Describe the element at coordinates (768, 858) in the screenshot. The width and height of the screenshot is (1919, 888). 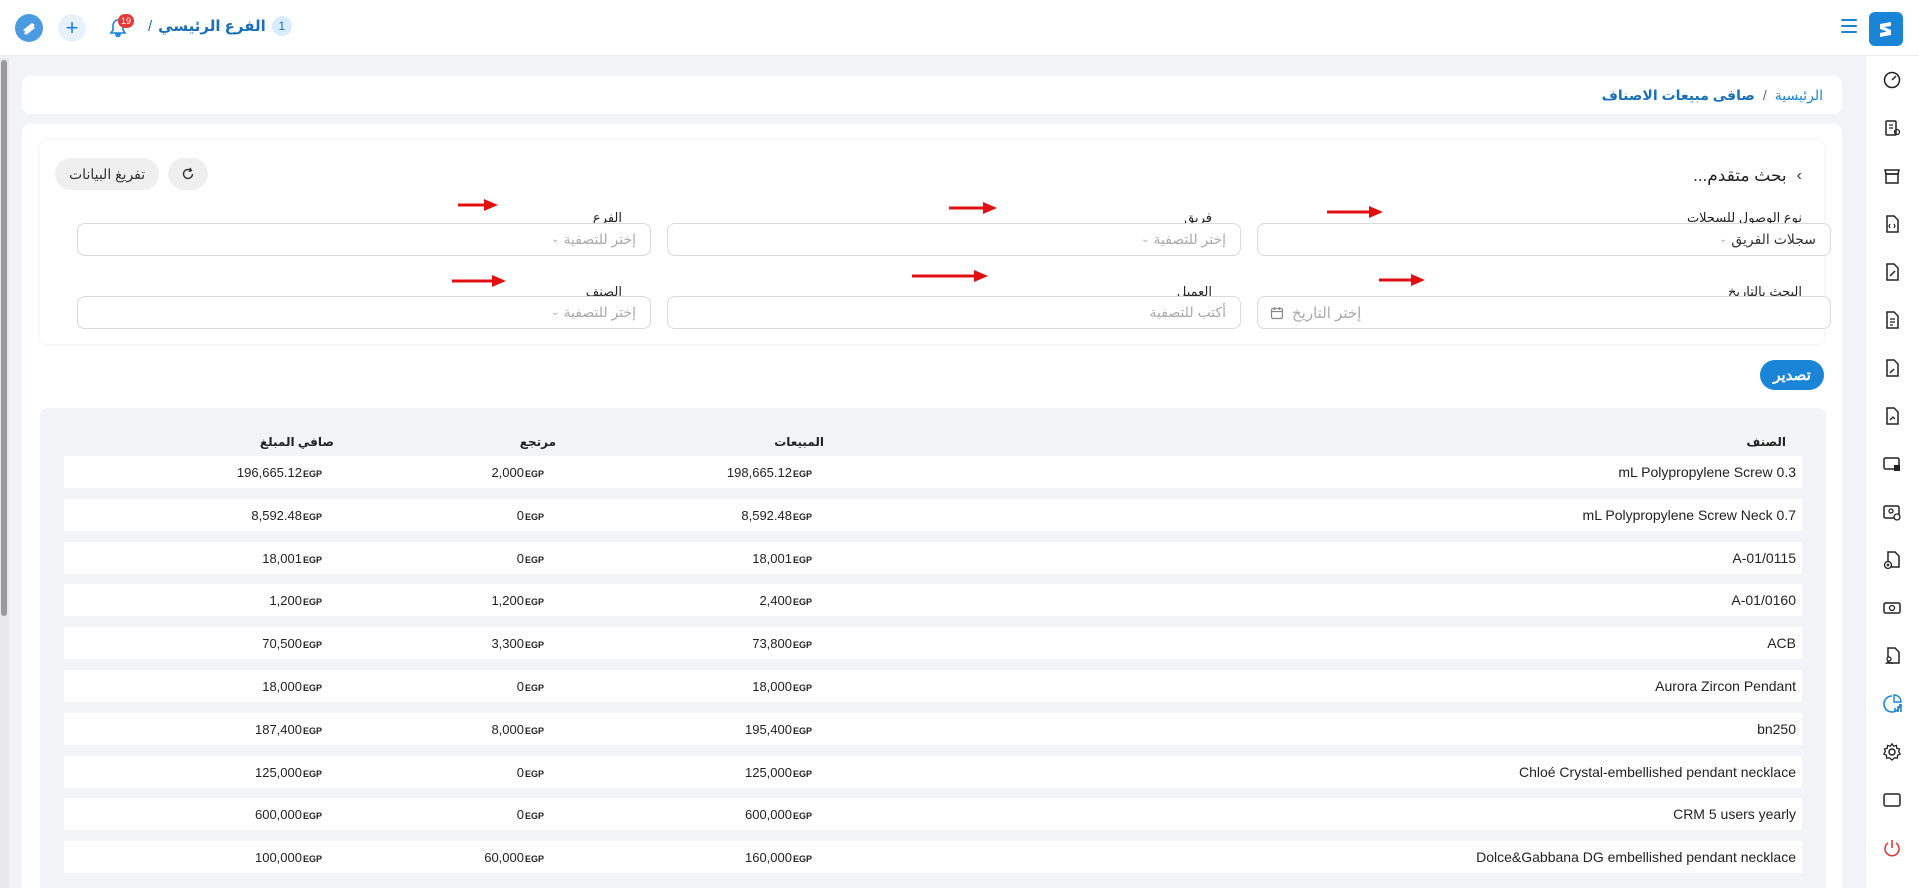
I see `cell-sales-value: 160,000` at that location.